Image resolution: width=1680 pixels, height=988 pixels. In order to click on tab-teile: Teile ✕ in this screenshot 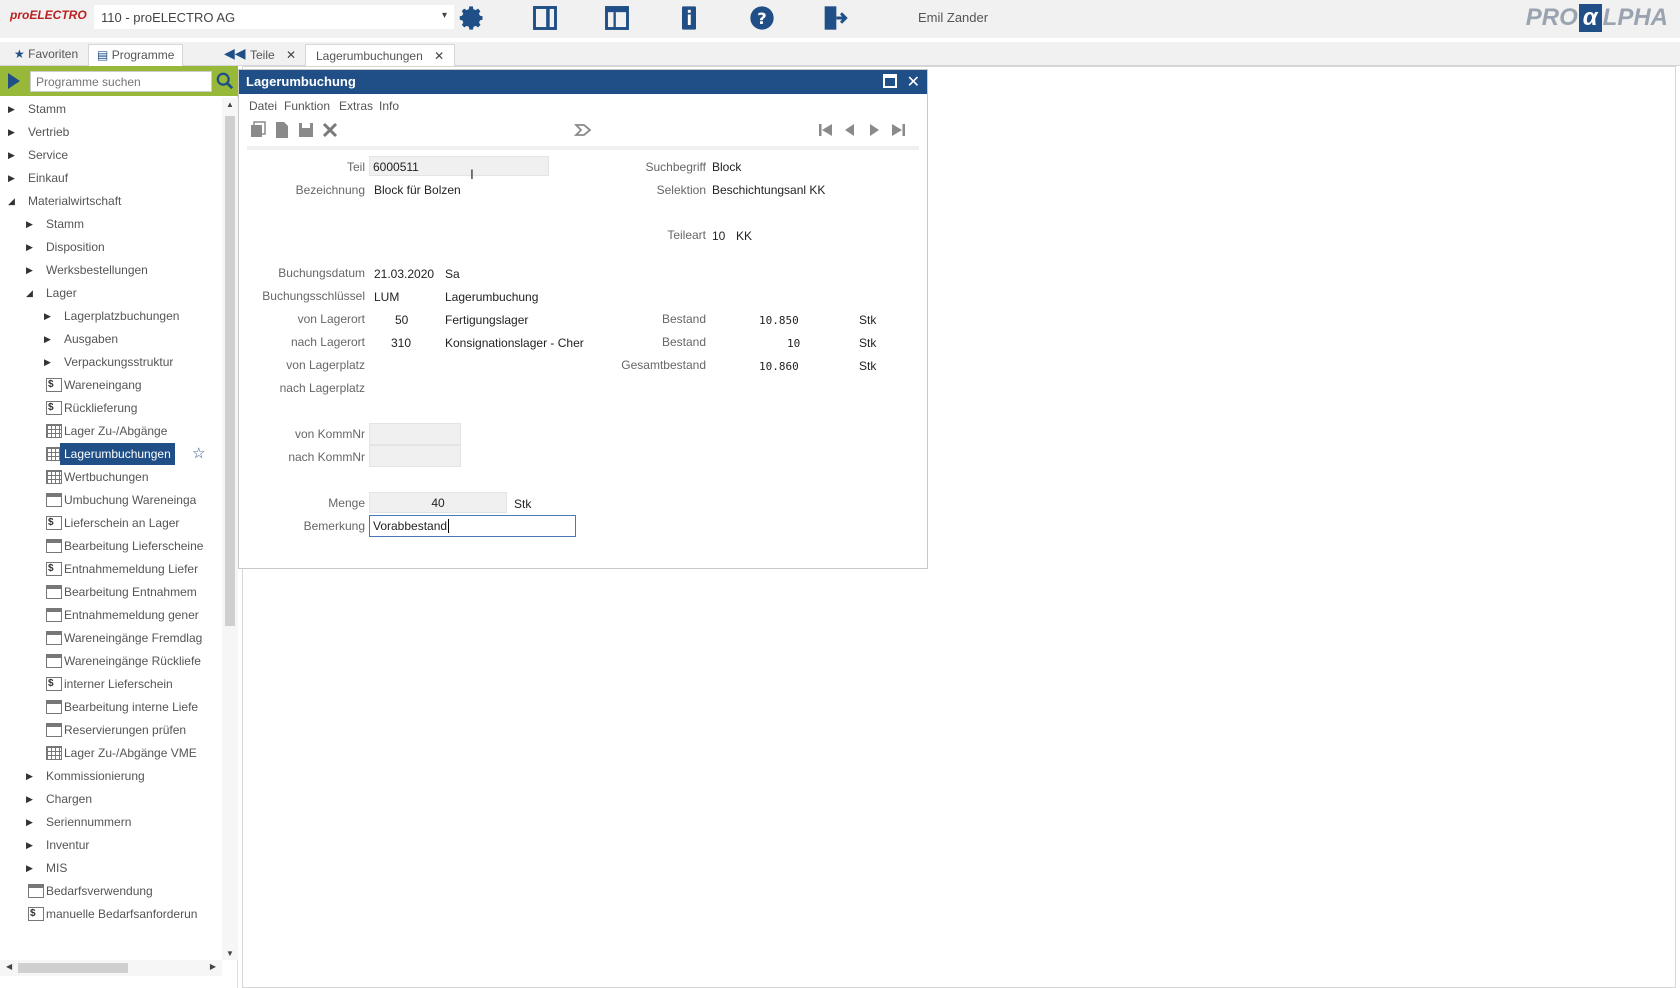, I will do `click(273, 55)`.